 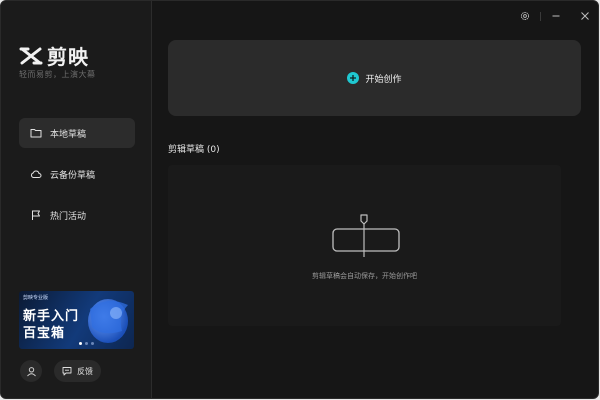 What do you see at coordinates (366, 235) in the screenshot?
I see `timeline-clip-icon` at bounding box center [366, 235].